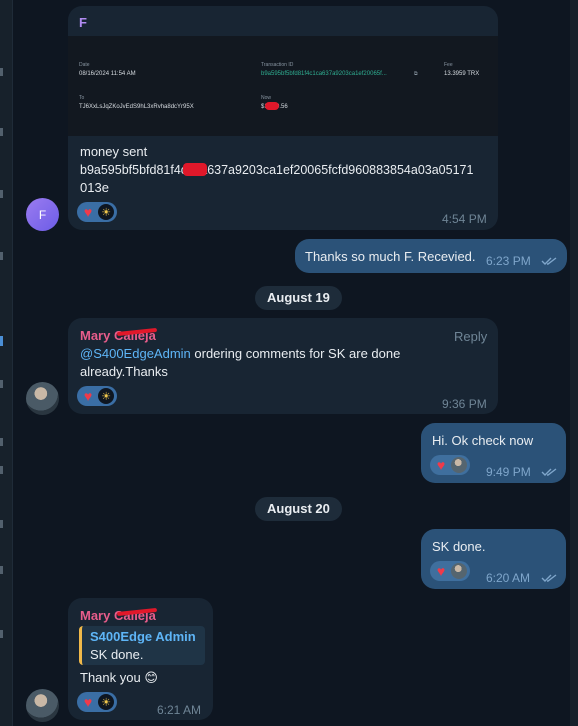 This screenshot has width=578, height=726. Describe the element at coordinates (94, 187) in the screenshot. I see `message-text: 013e` at that location.